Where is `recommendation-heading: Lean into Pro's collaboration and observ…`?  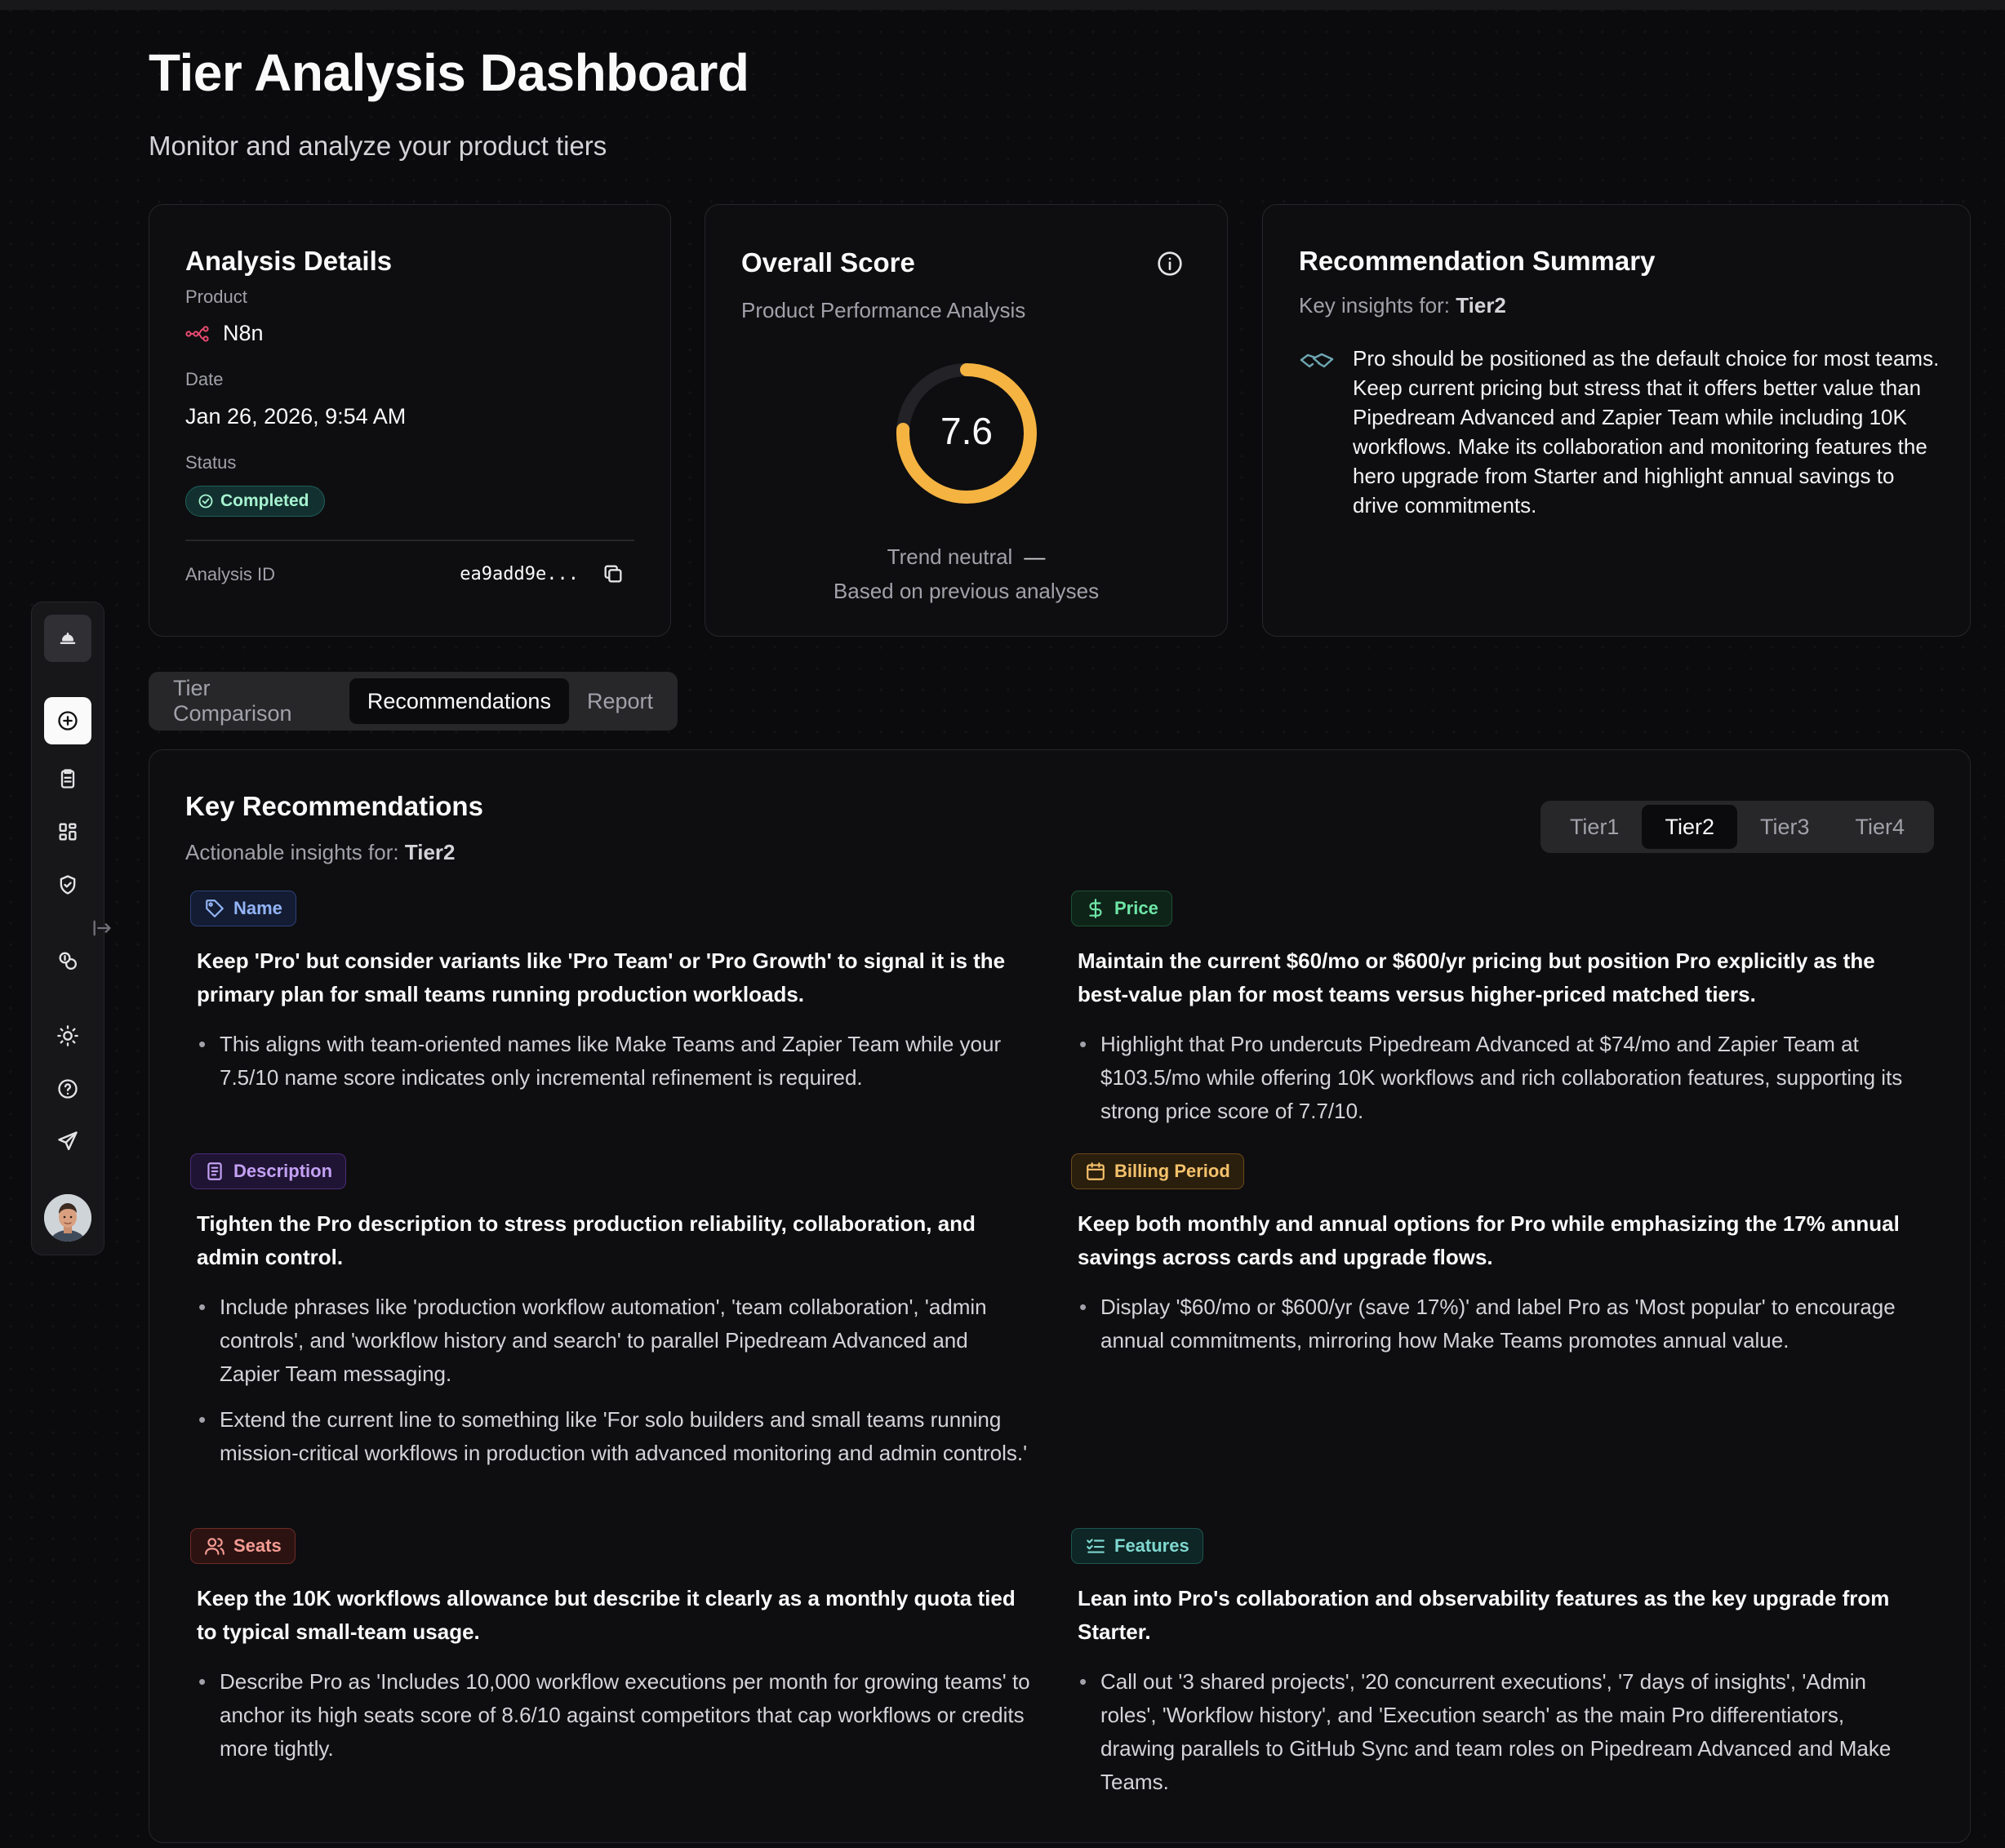
recommendation-heading: Lean into Pro's collaboration and observ… is located at coordinates (1484, 1615).